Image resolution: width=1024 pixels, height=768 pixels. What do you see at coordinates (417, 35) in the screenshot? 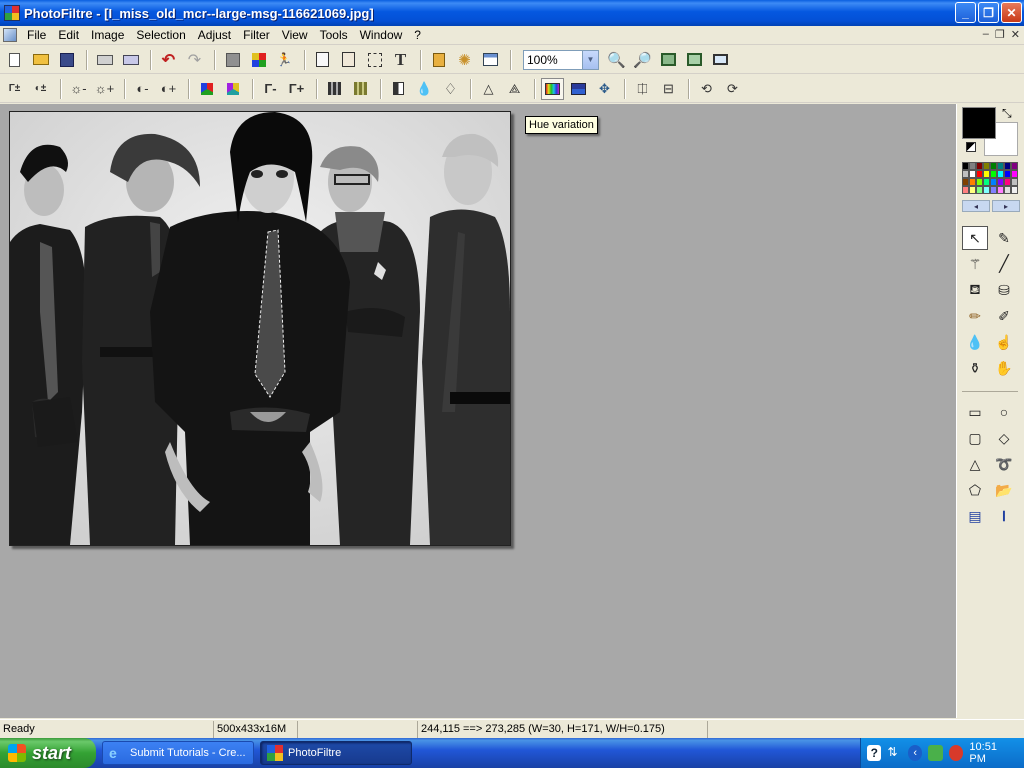
I see `menu-help: ?` at bounding box center [417, 35].